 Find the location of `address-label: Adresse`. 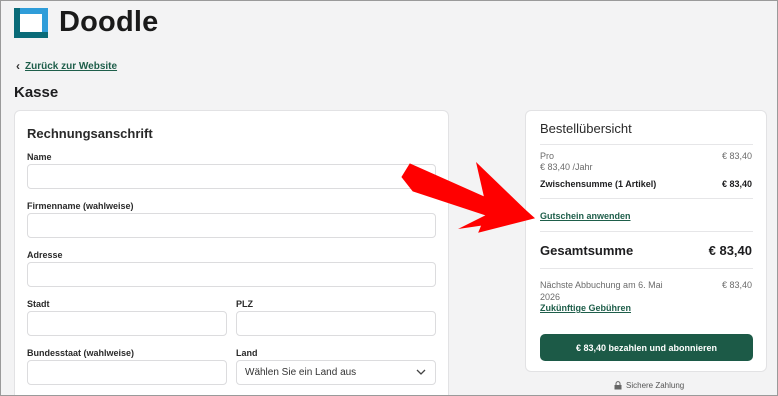

address-label: Adresse is located at coordinates (45, 255).